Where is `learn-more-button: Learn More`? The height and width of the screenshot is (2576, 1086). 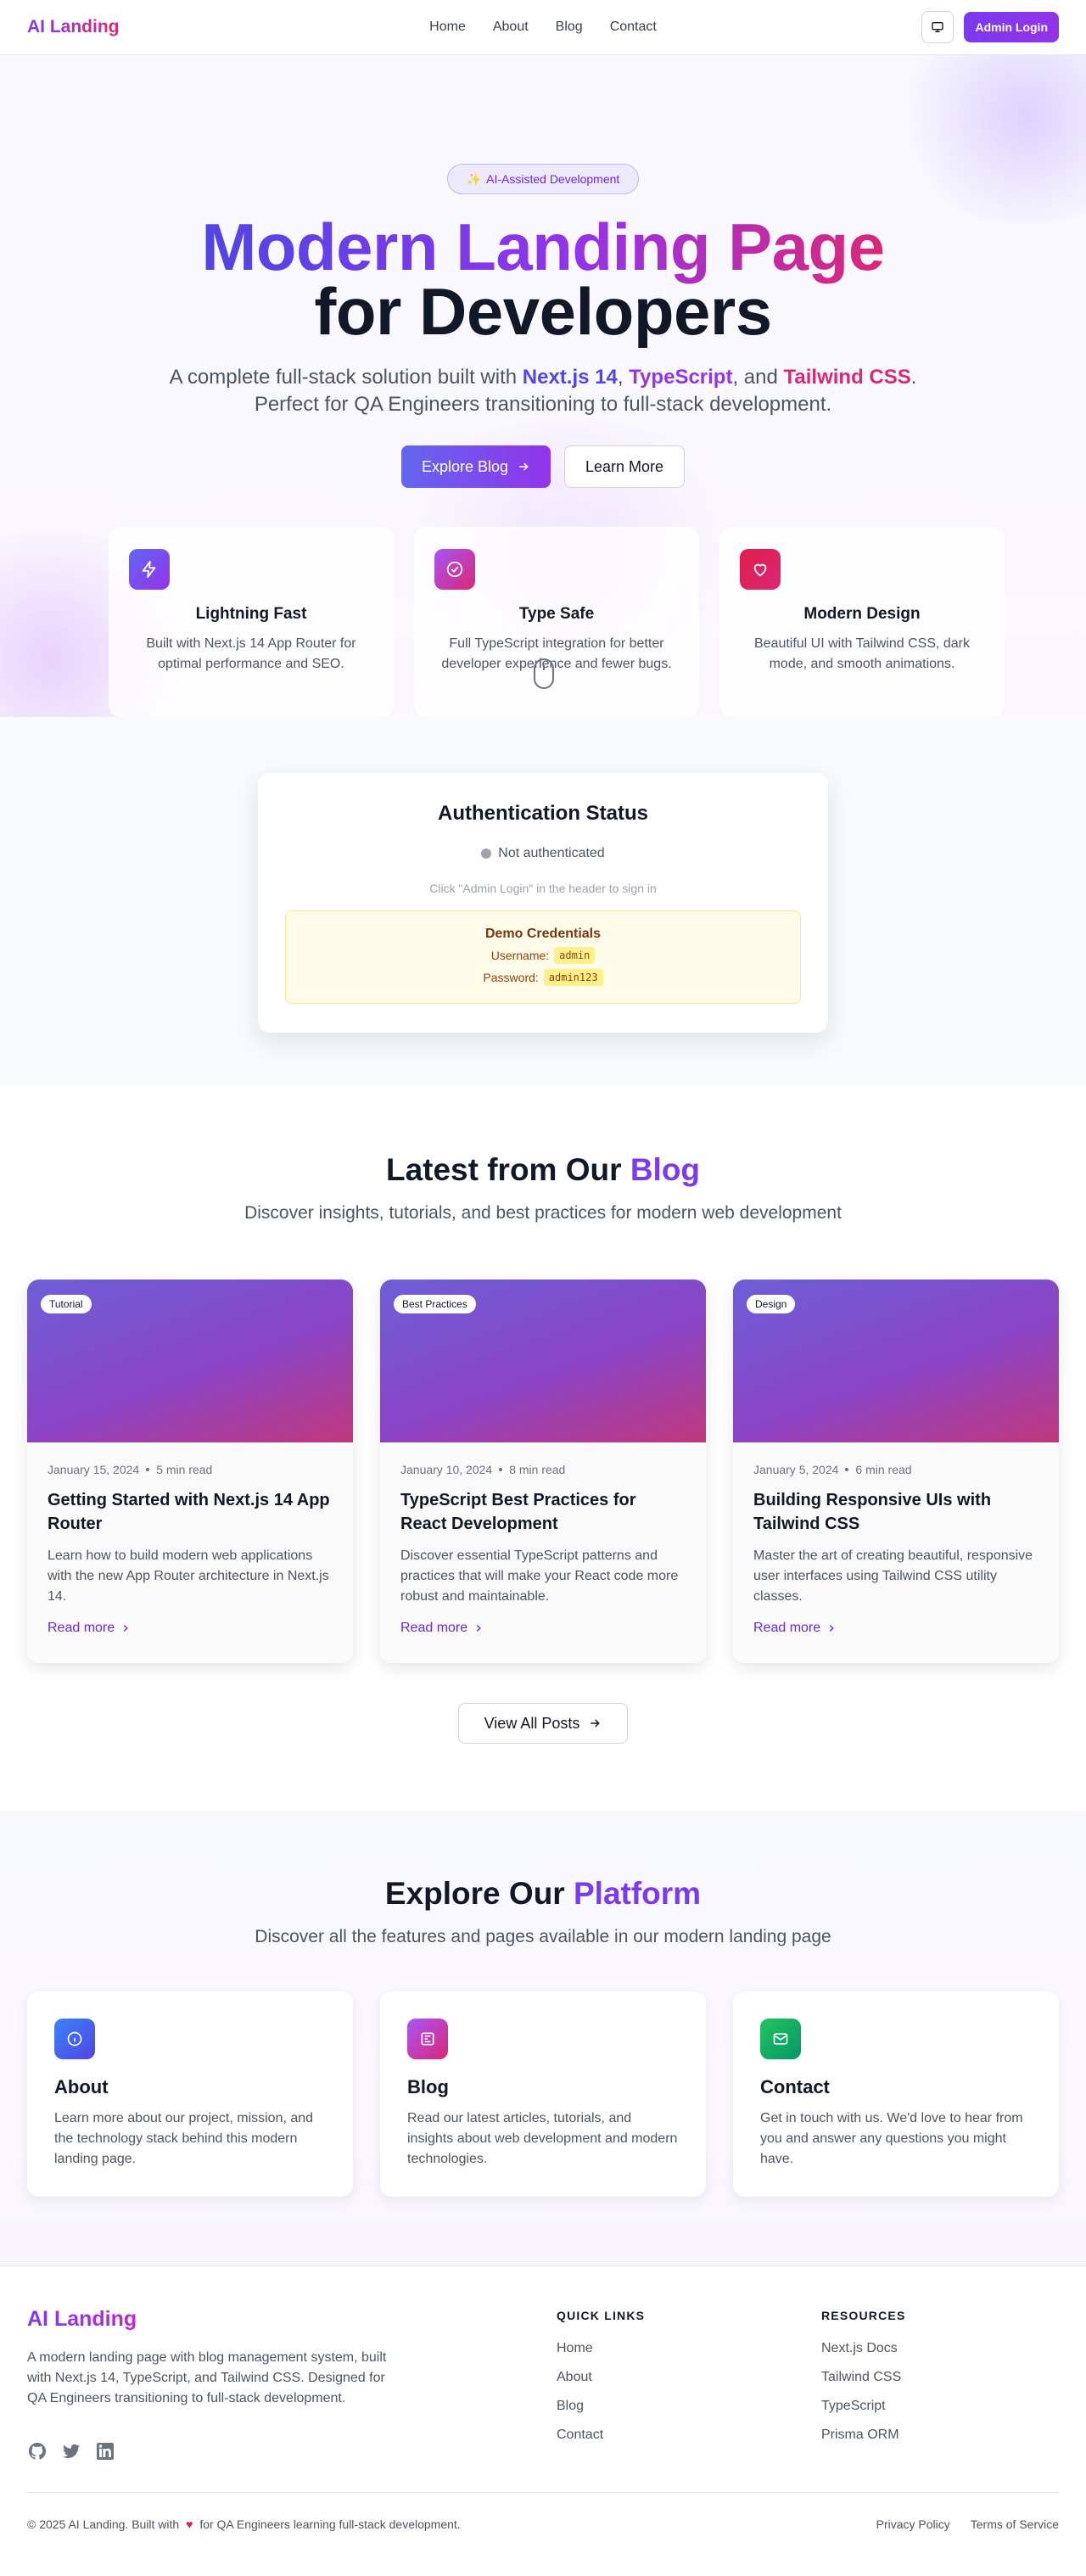 learn-more-button: Learn More is located at coordinates (625, 466).